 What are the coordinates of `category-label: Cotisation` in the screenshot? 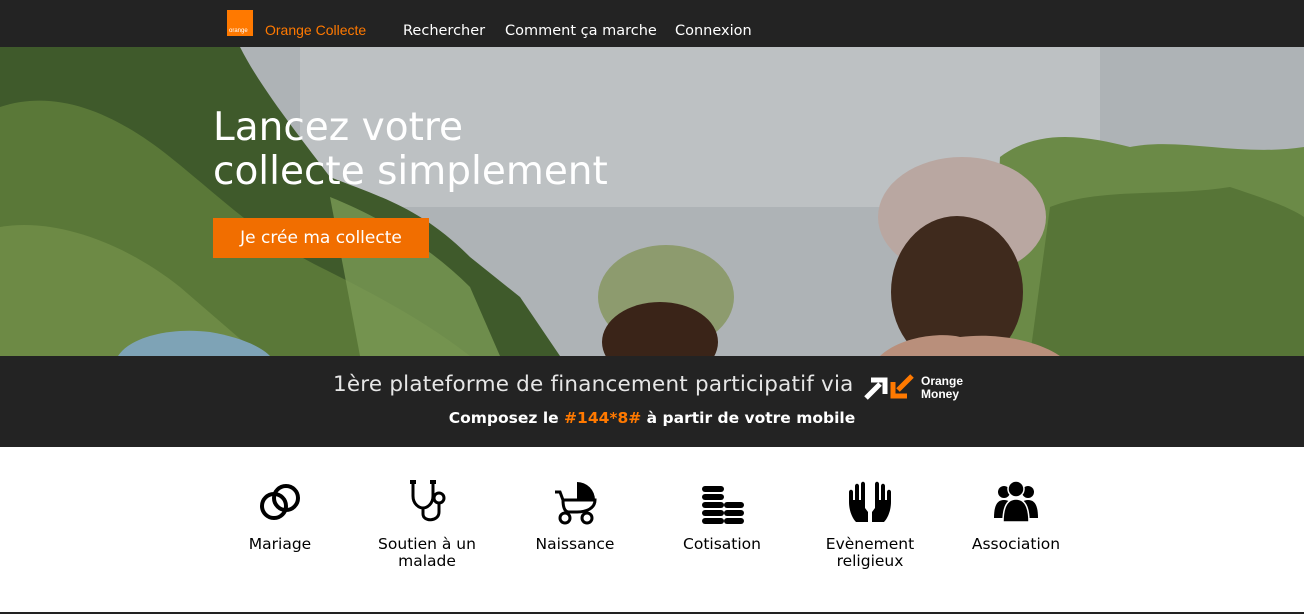 It's located at (722, 544).